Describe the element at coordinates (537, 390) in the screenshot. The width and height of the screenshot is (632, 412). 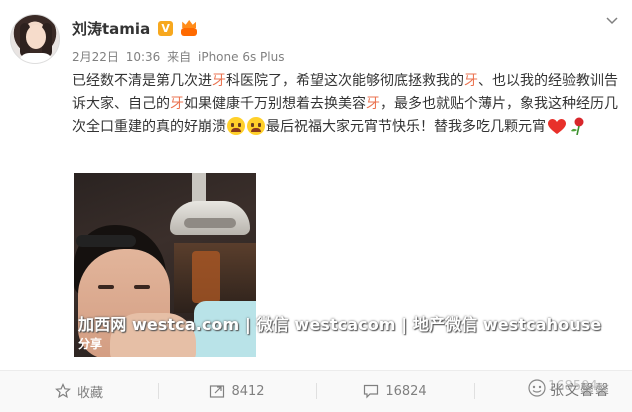
I see `wechat-channel-icon` at that location.